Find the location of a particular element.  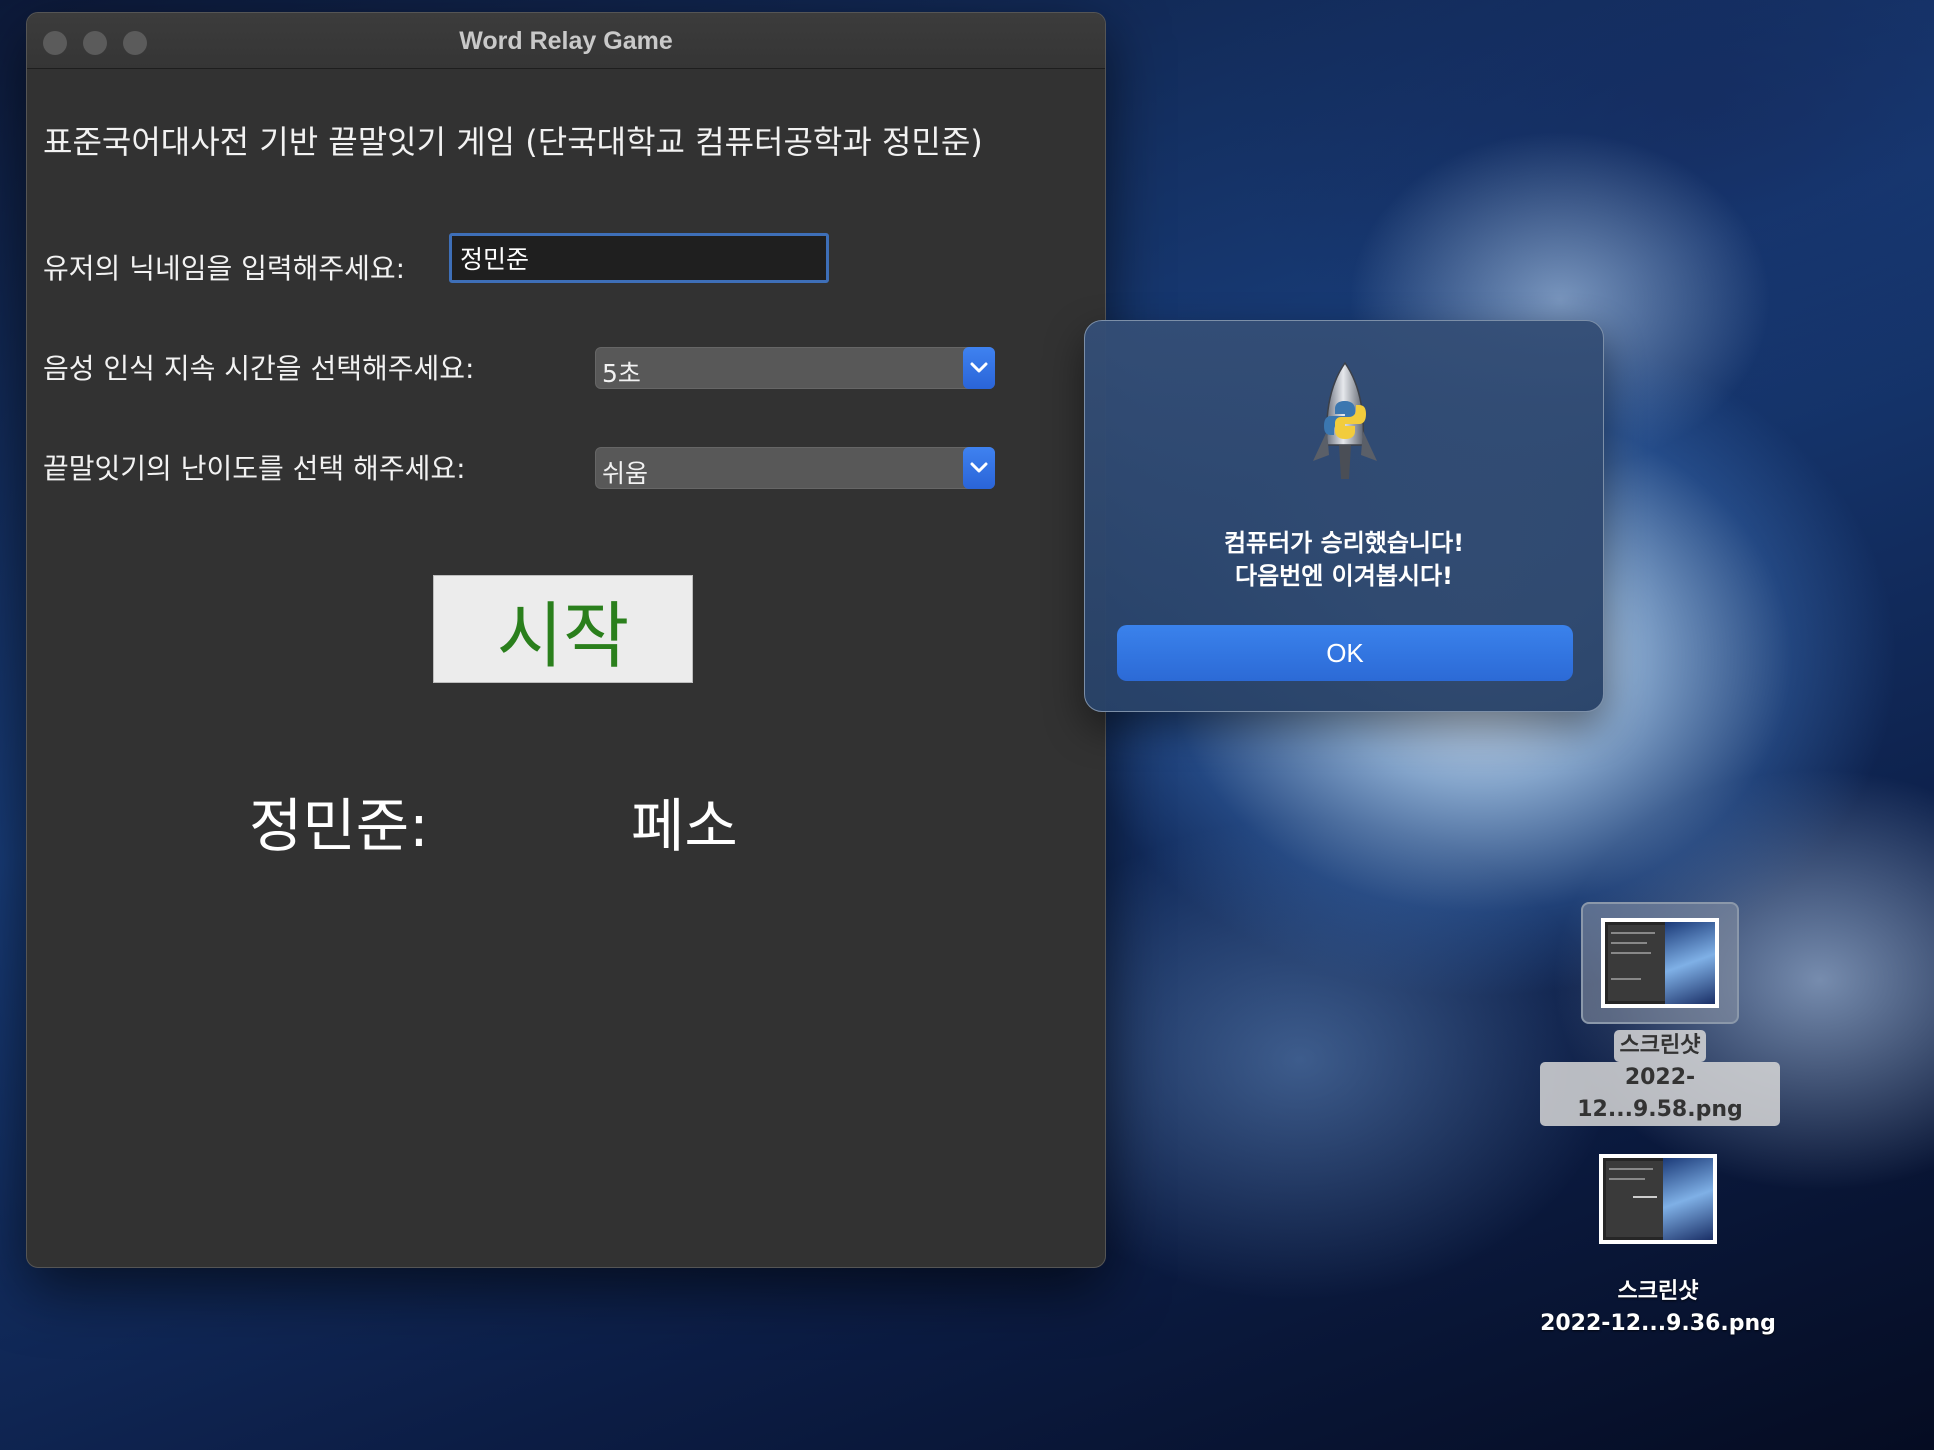

current-word: 페소 is located at coordinates (684, 826).